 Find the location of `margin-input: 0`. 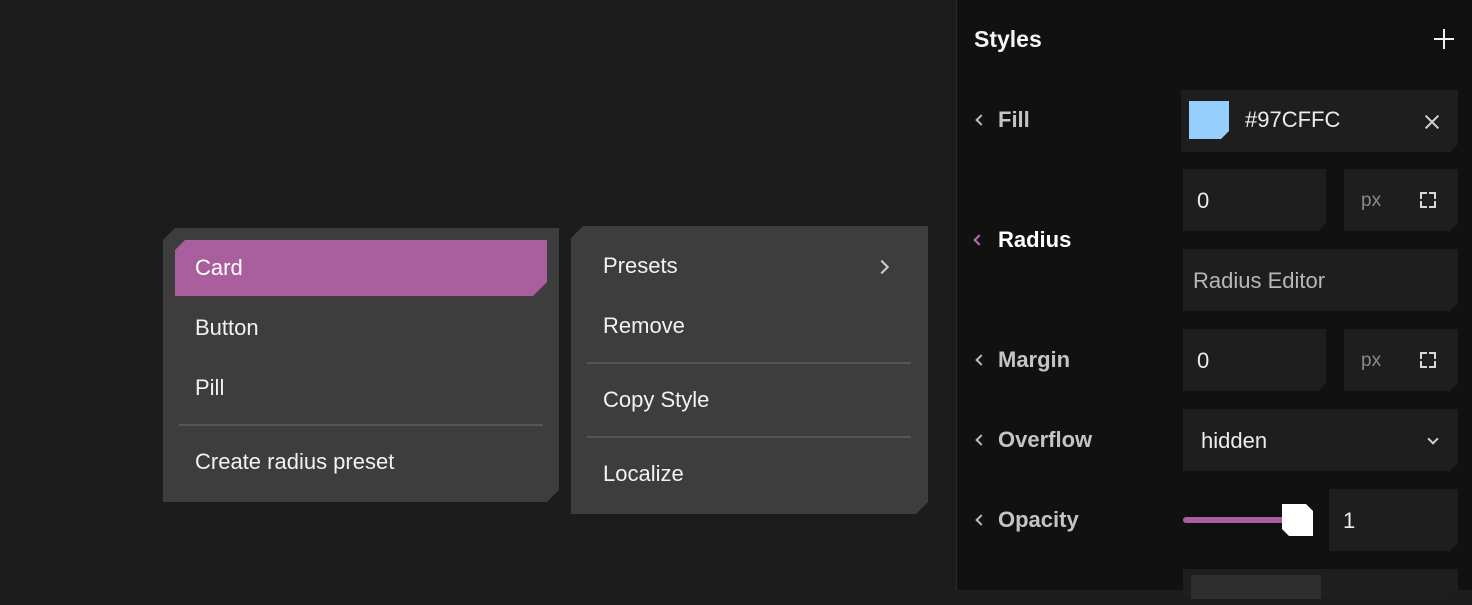

margin-input: 0 is located at coordinates (1254, 360).